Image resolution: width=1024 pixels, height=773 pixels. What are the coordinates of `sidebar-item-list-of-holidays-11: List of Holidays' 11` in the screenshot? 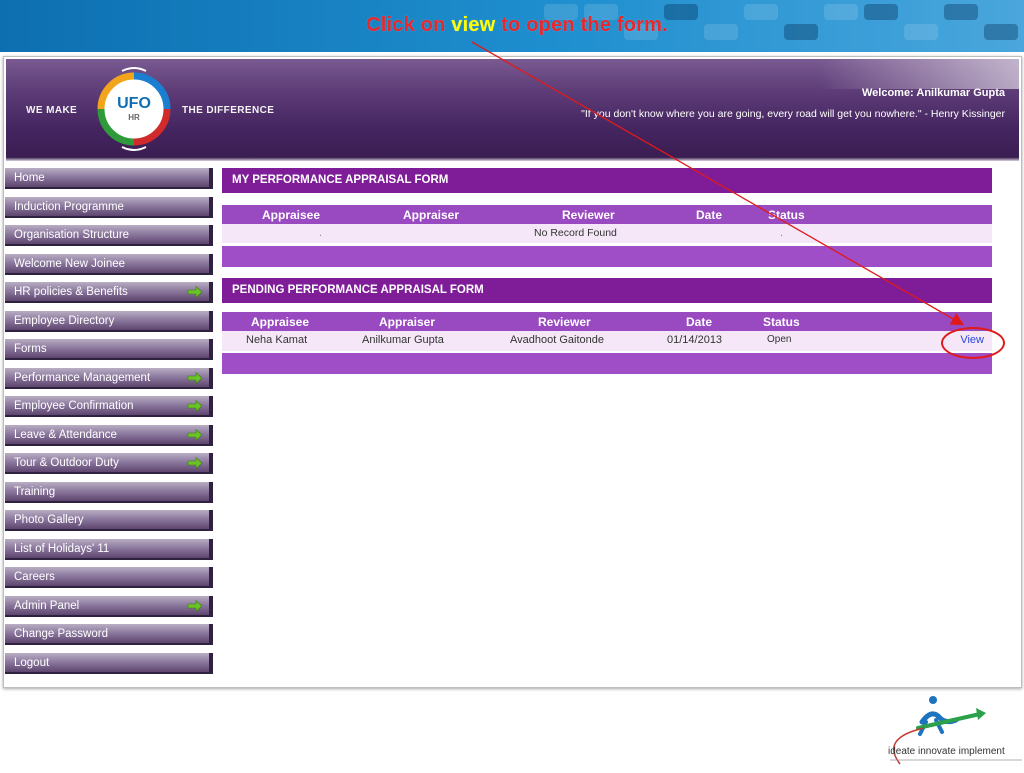 It's located at (109, 549).